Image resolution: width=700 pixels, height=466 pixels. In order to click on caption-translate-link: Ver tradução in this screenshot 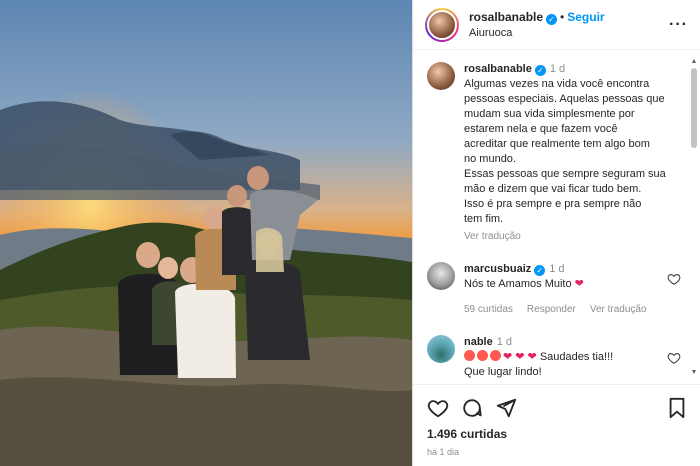, I will do `click(571, 236)`.